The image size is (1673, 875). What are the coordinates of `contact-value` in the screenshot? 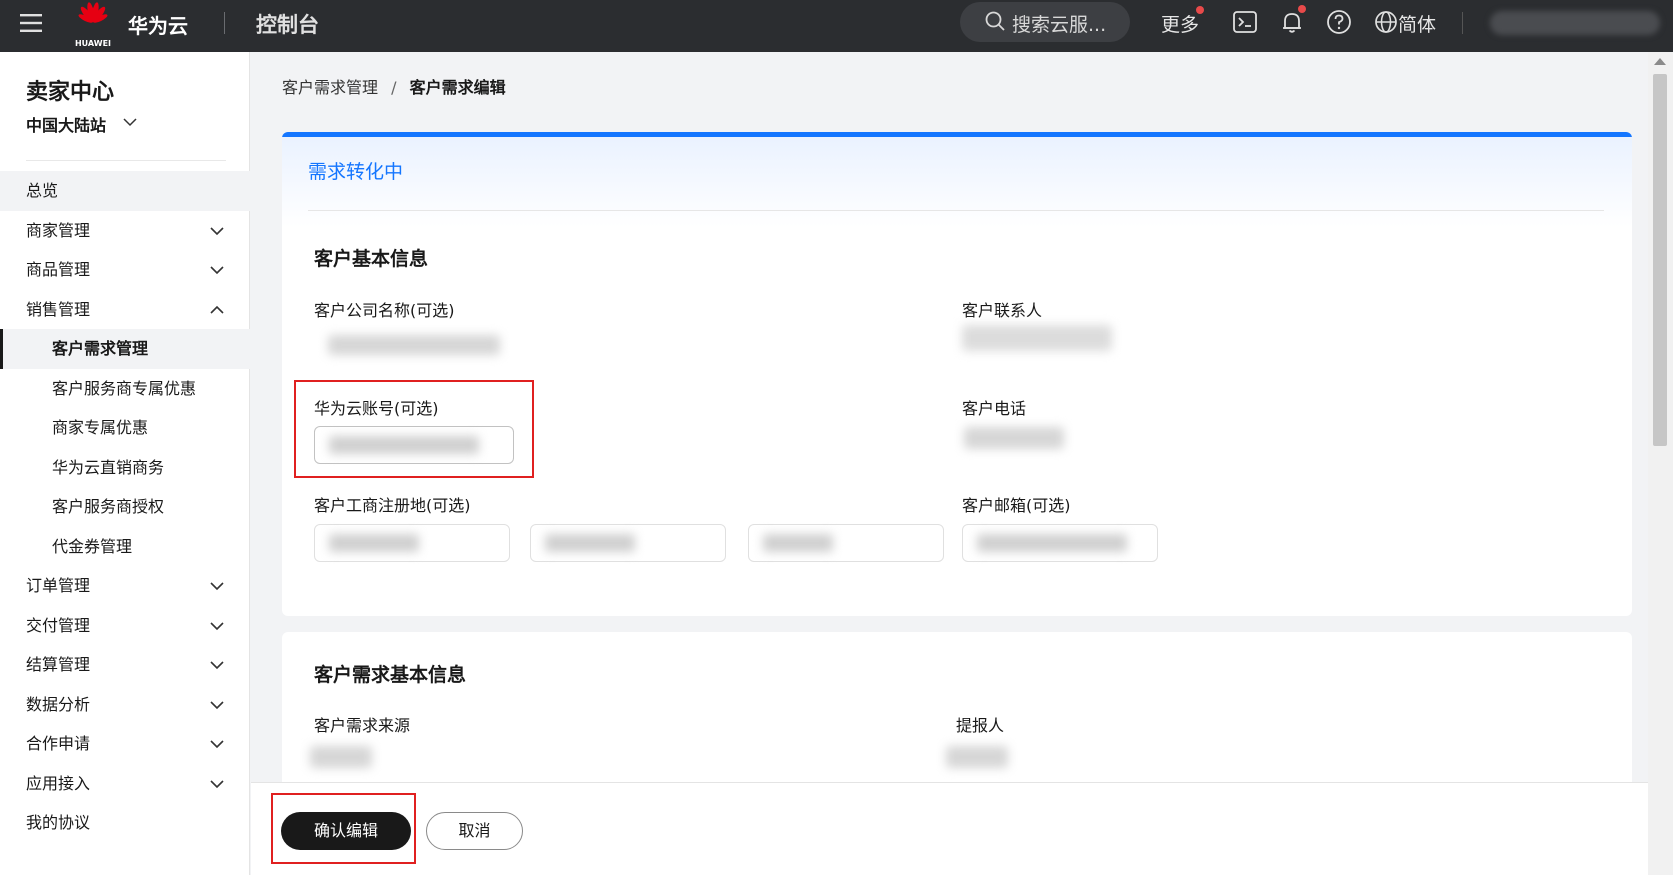 It's located at (1037, 338).